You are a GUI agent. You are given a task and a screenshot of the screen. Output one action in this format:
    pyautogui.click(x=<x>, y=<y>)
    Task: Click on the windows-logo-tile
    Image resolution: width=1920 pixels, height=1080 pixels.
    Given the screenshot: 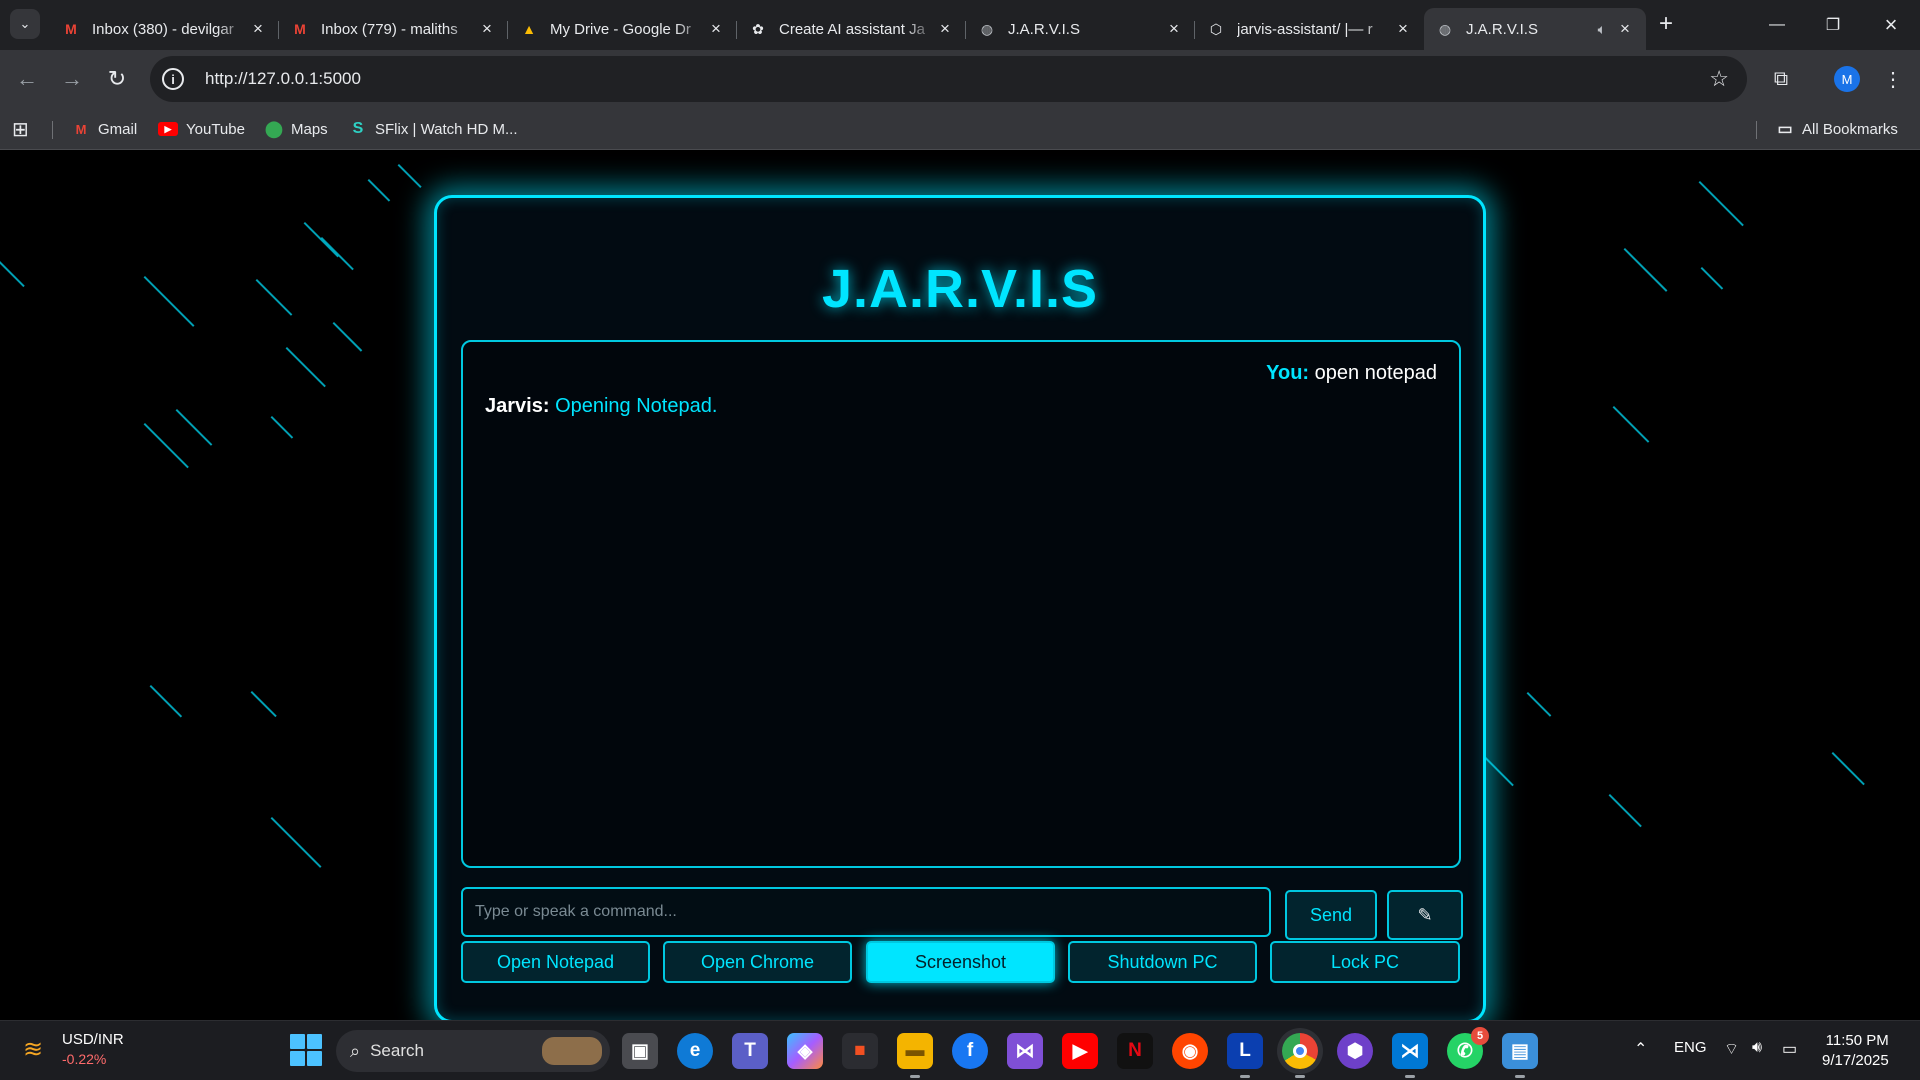 What is the action you would take?
    pyautogui.click(x=297, y=1058)
    